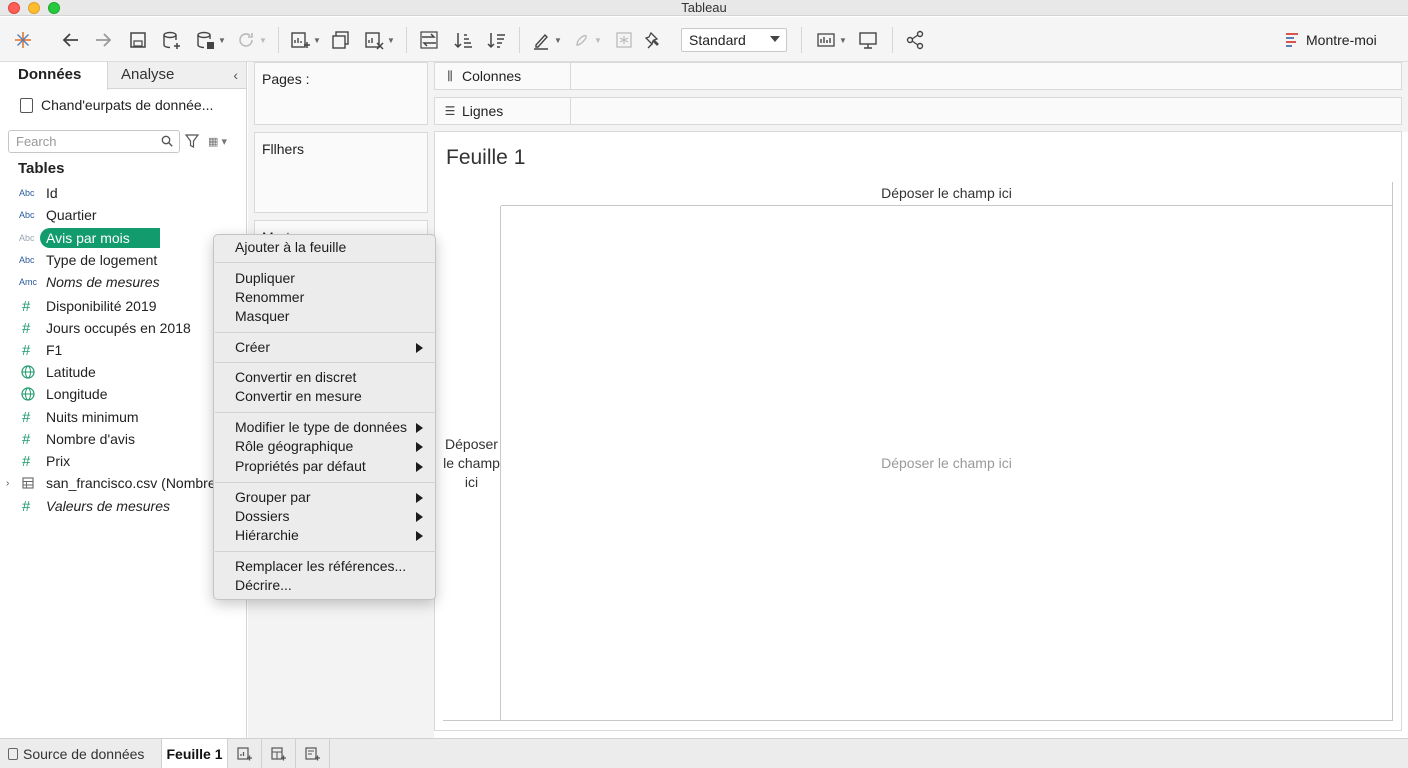 This screenshot has height=768, width=1408. Describe the element at coordinates (429, 40) in the screenshot. I see `swap-rows-columns-icon` at that location.